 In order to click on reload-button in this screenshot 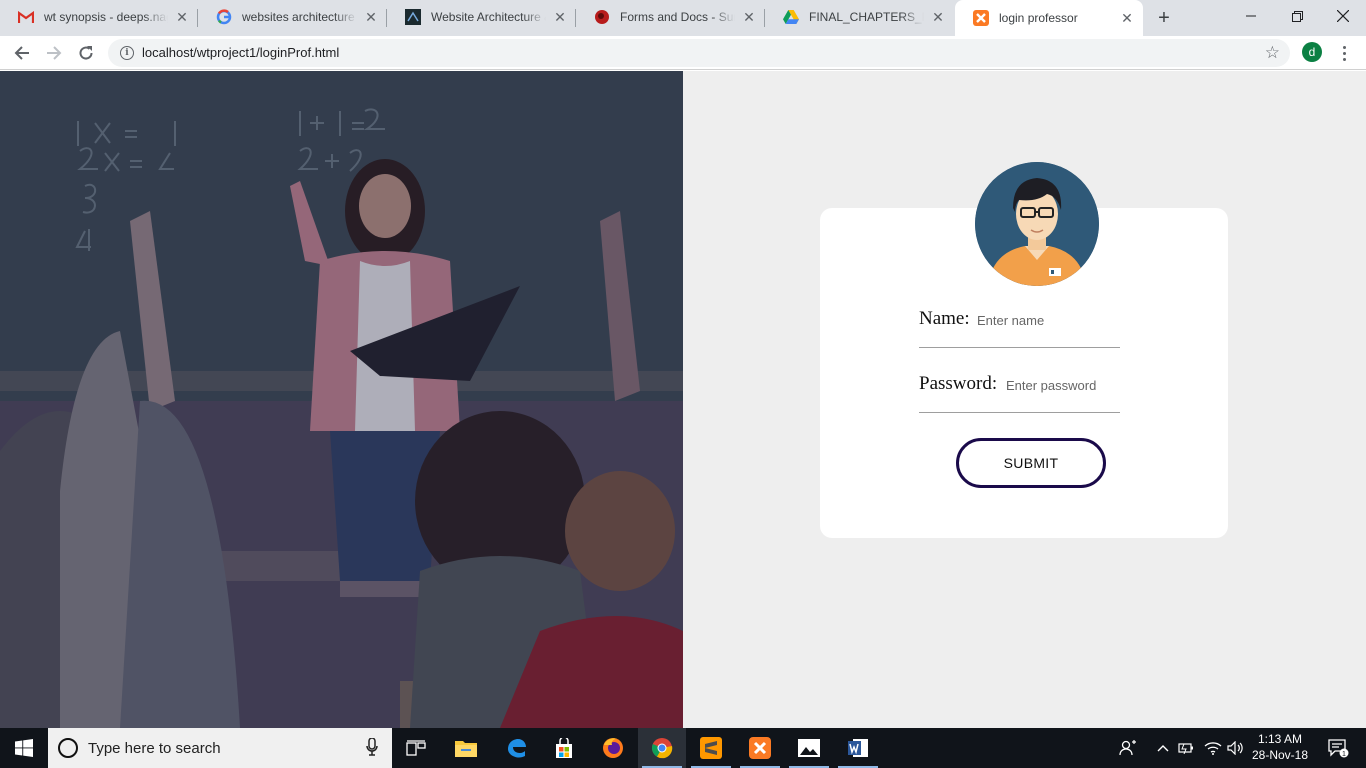, I will do `click(86, 53)`.